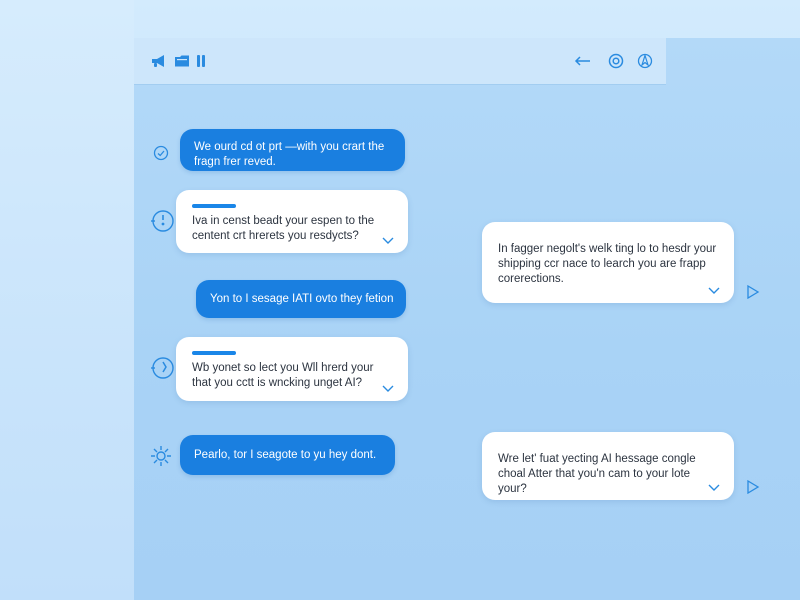 The height and width of the screenshot is (600, 800). I want to click on pause-icon, so click(201, 61).